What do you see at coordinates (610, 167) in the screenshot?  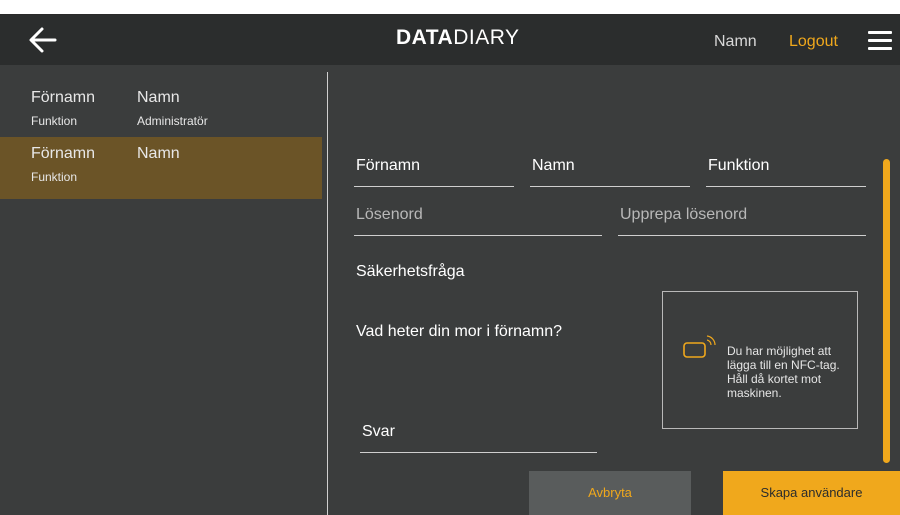 I see `last-name-field: Namn` at bounding box center [610, 167].